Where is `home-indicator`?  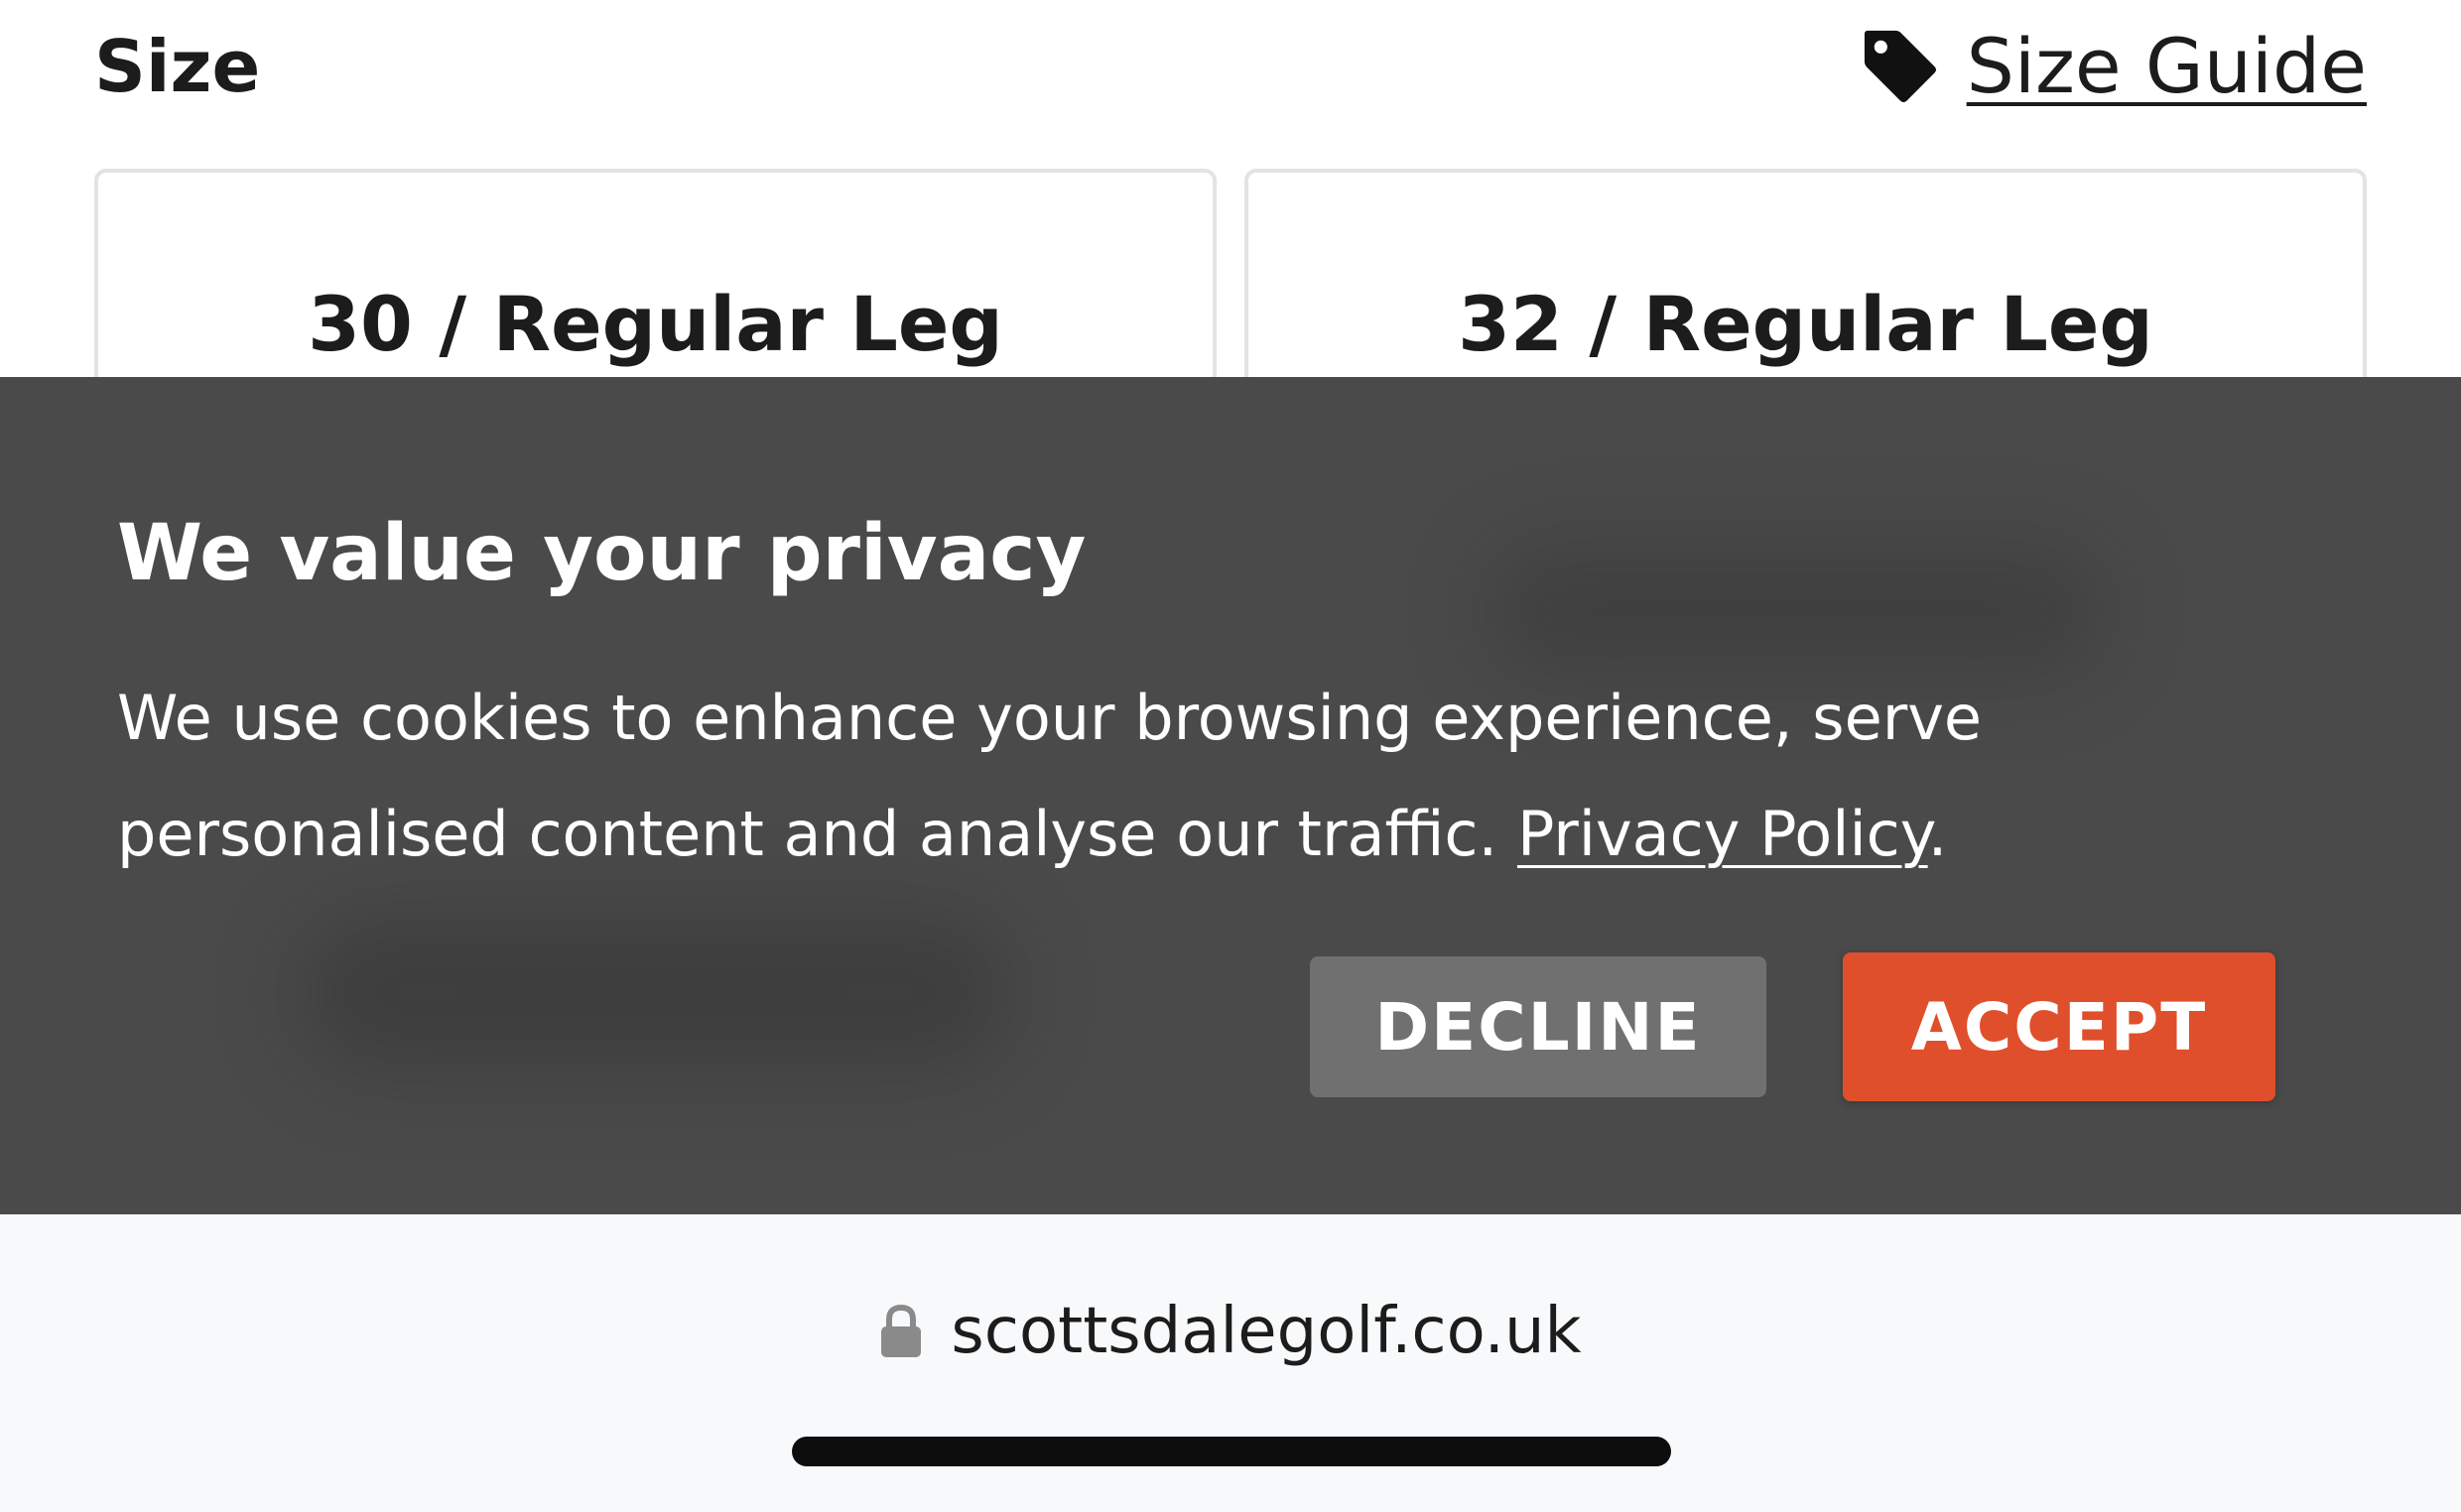
home-indicator is located at coordinates (1231, 1451).